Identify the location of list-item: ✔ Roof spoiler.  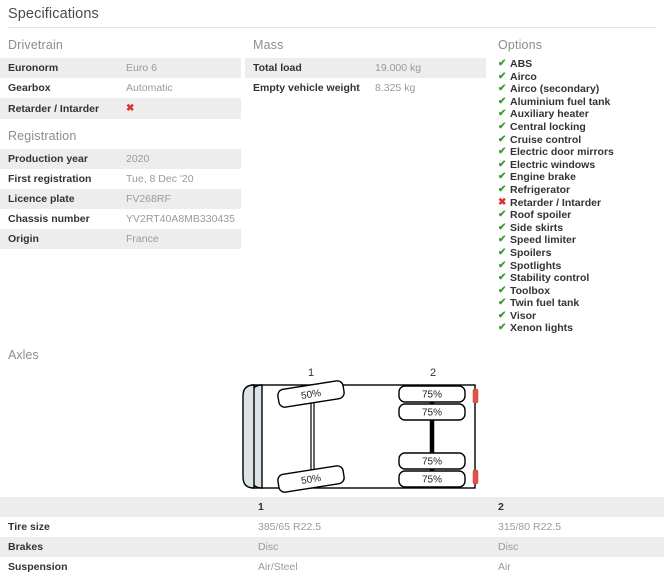
(581, 215).